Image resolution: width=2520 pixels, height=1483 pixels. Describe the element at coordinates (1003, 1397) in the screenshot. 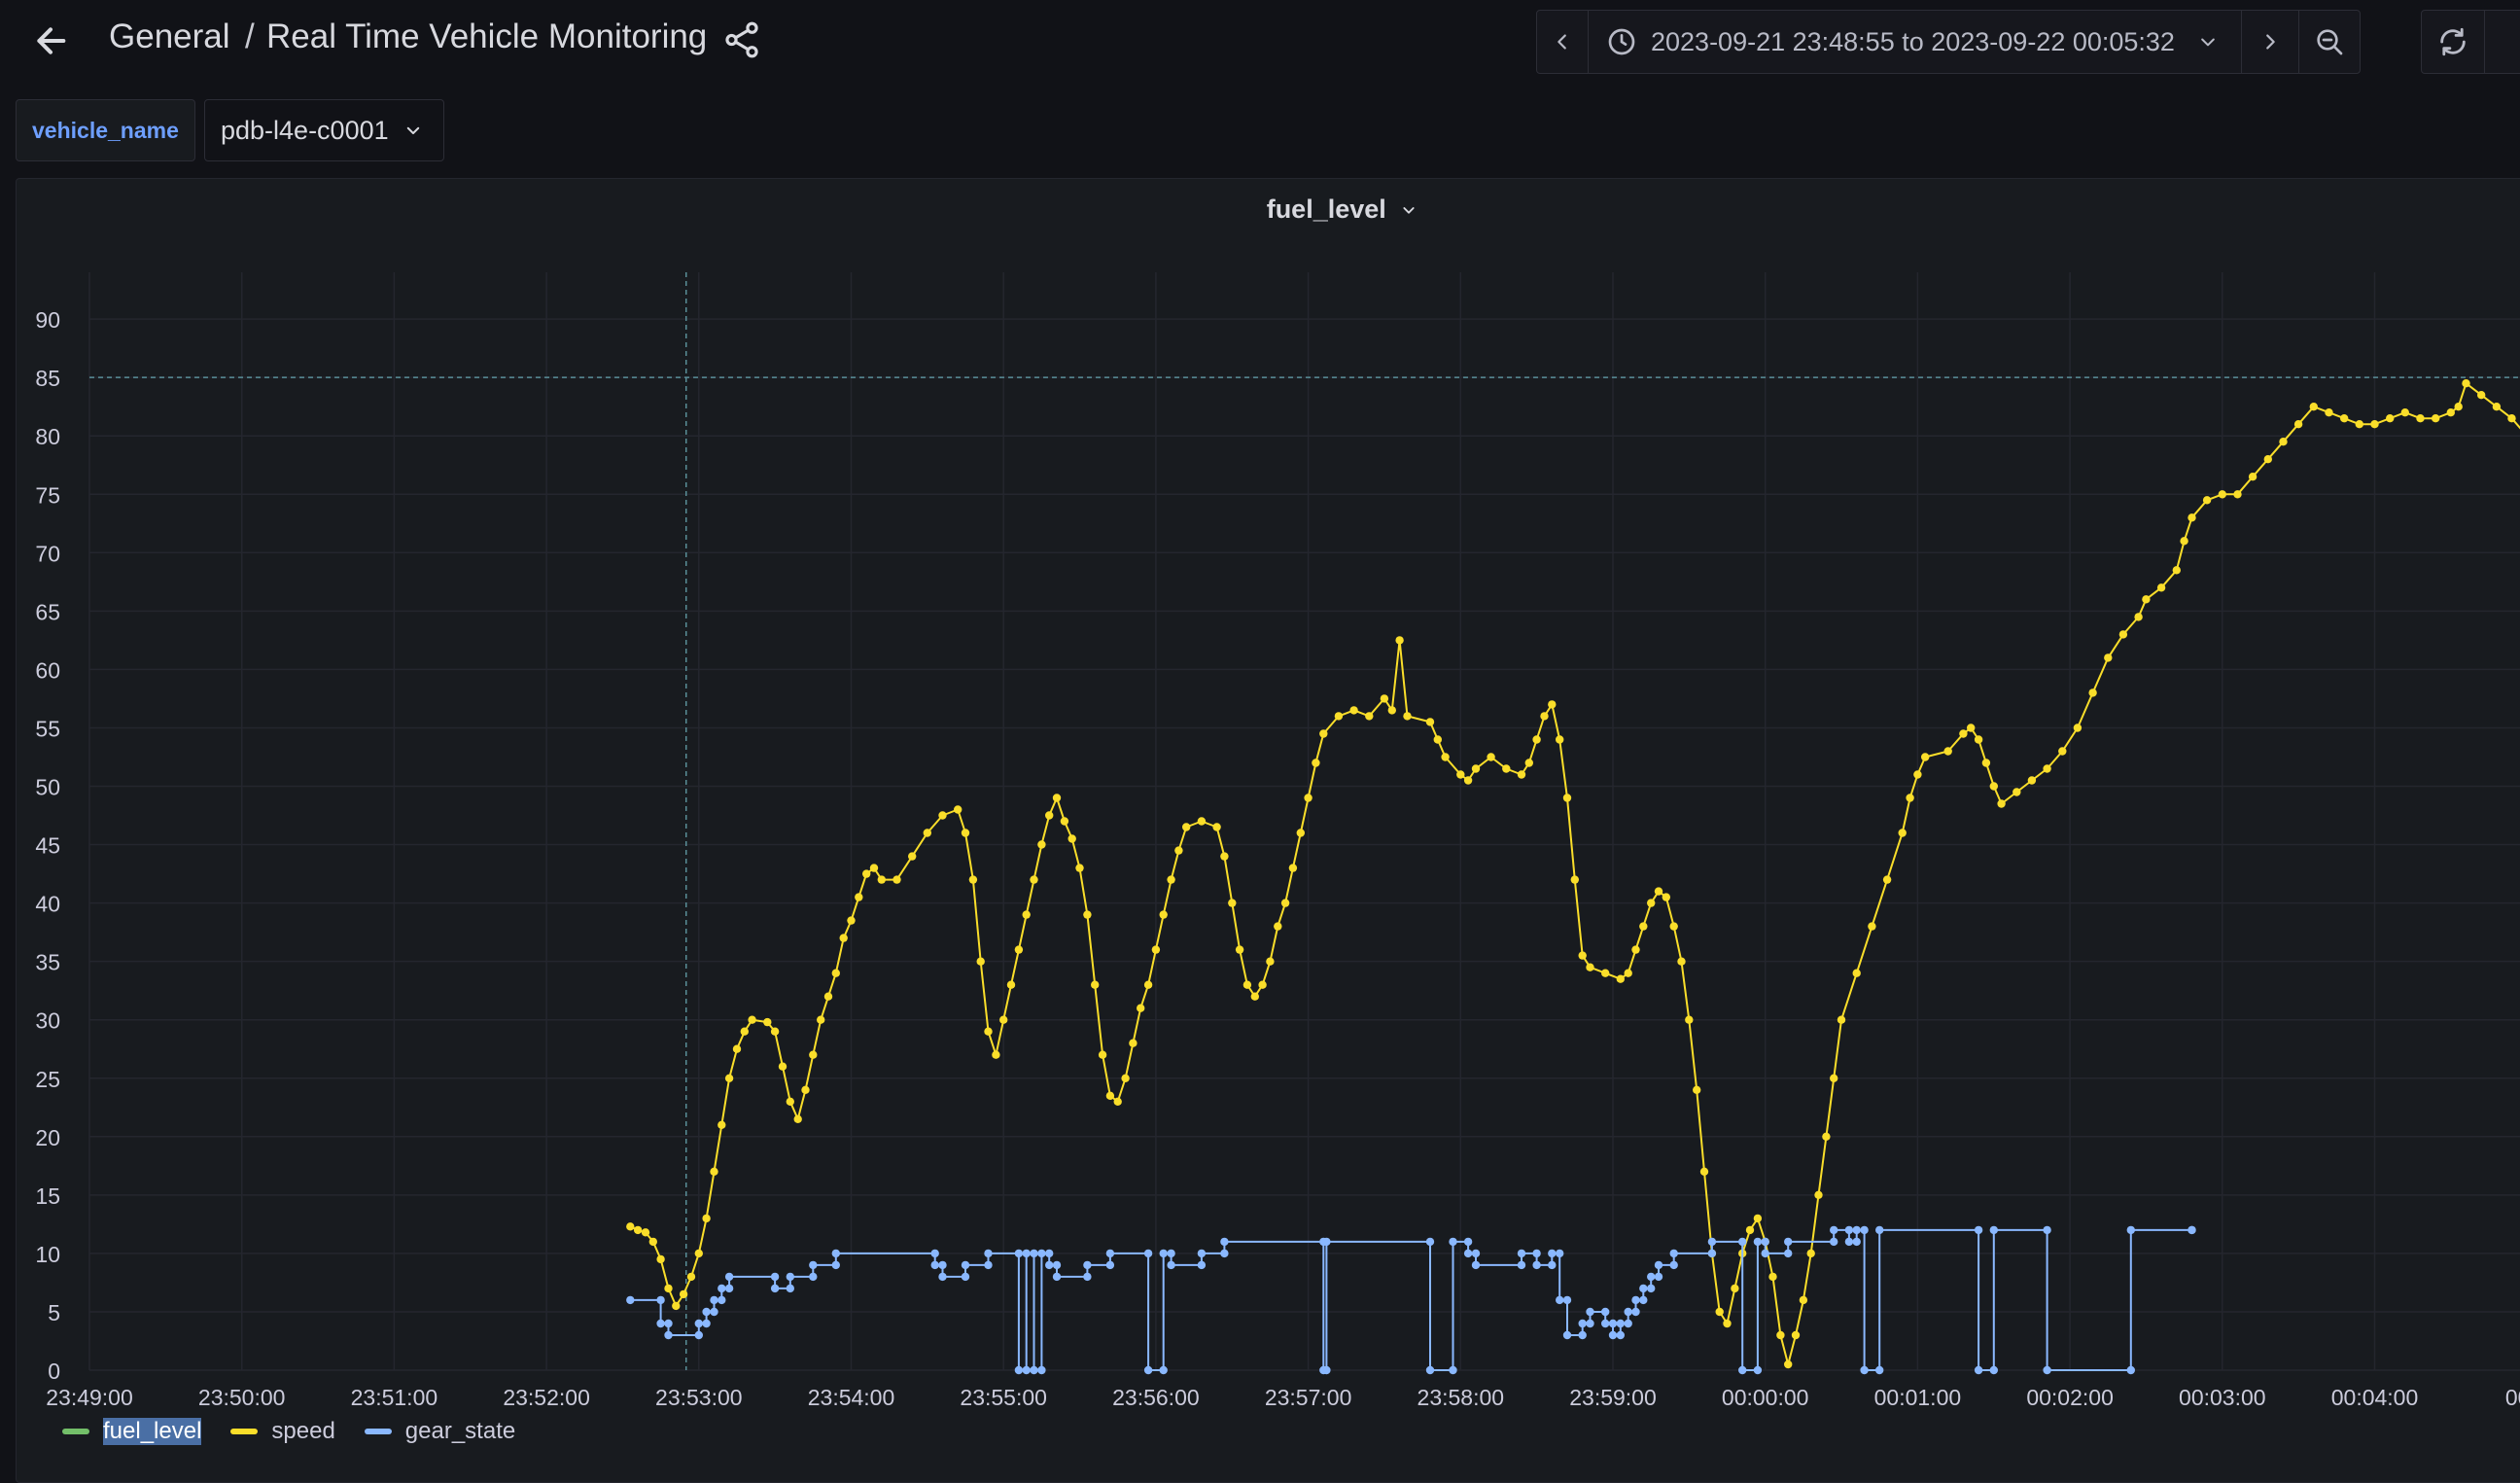

I see `x-tick-label: 23:55:00` at that location.